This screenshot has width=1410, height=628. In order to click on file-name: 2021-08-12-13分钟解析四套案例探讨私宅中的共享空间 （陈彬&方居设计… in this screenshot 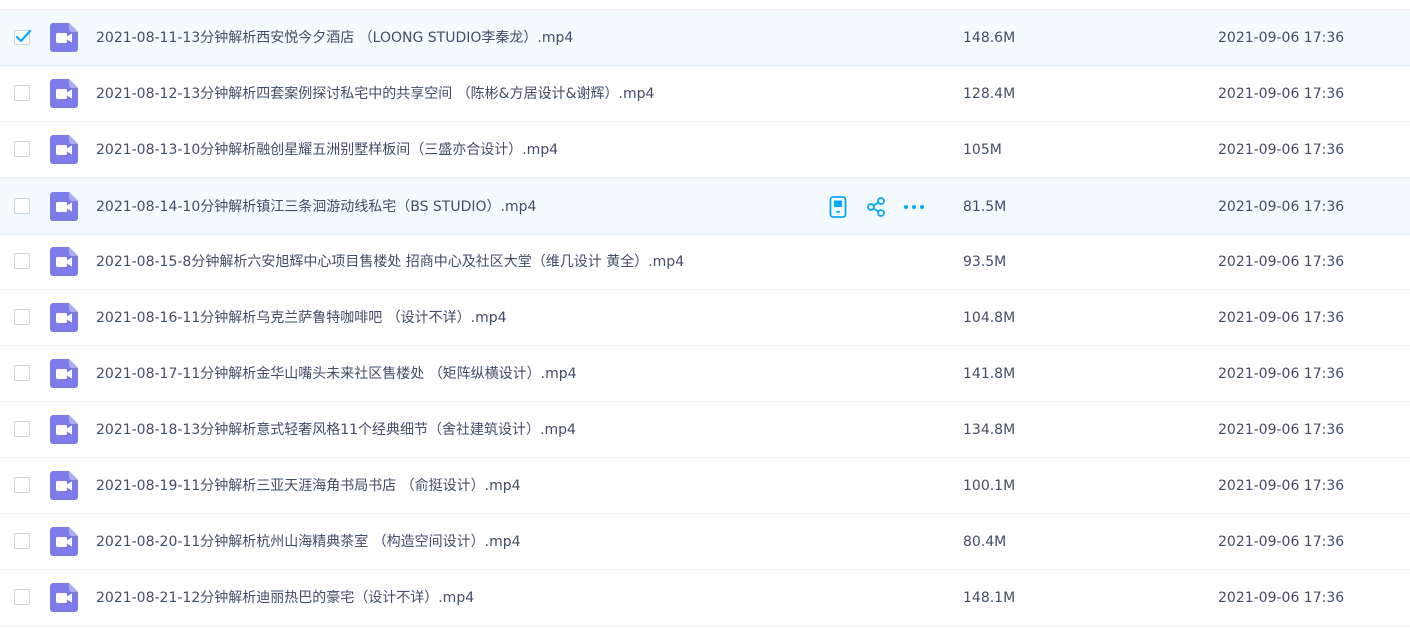, I will do `click(375, 94)`.